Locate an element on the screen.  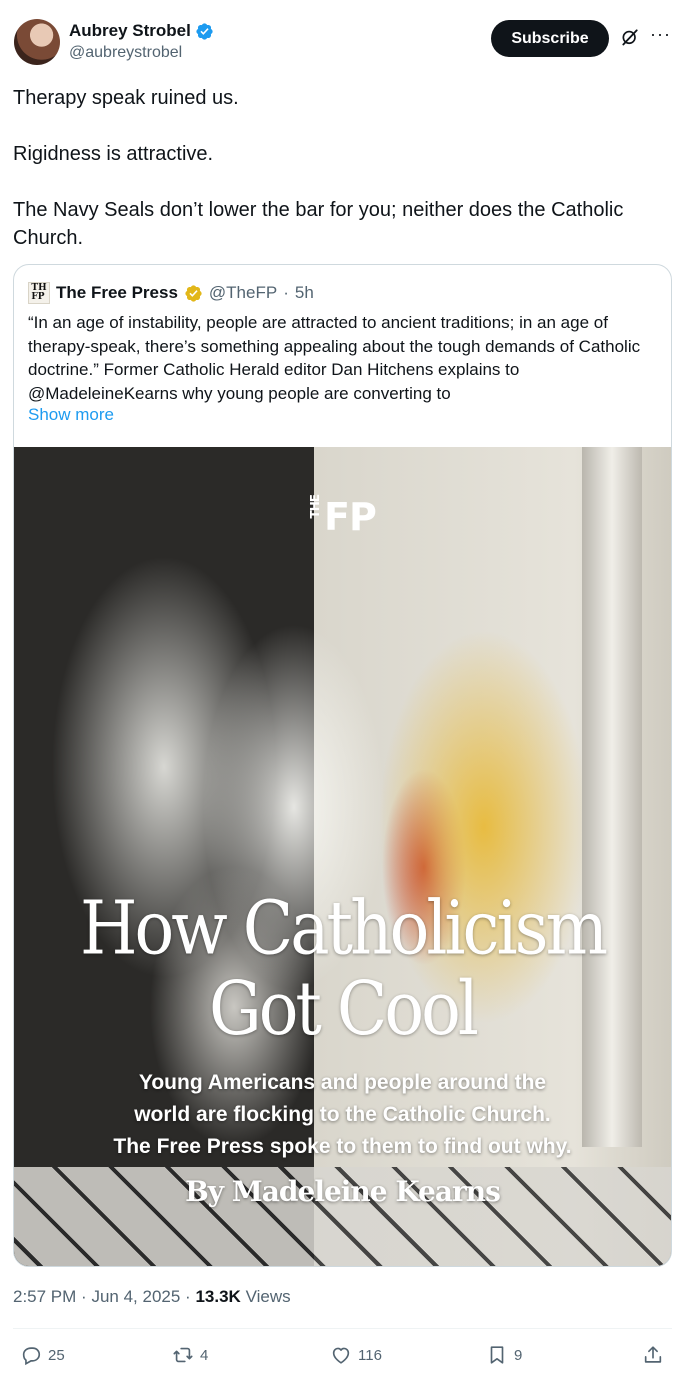
article-headline: How Catholicism Got Cool is located at coordinates (342, 968).